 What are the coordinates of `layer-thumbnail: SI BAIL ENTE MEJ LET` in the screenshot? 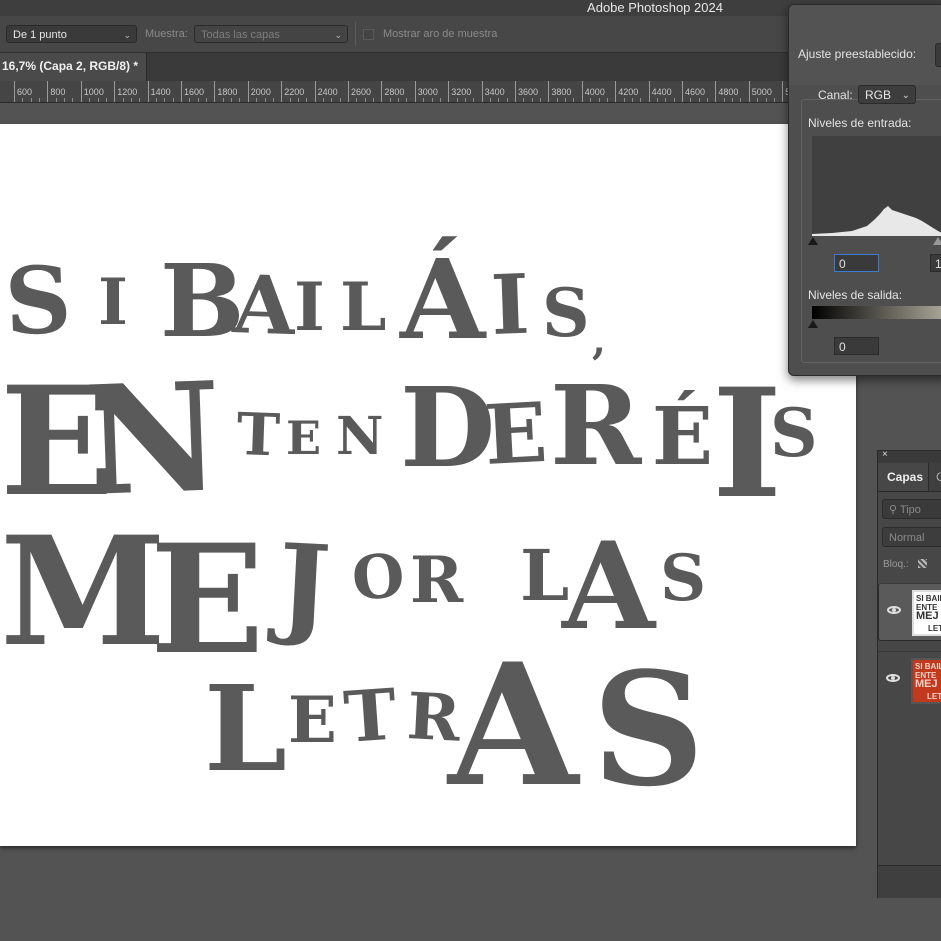 It's located at (926, 613).